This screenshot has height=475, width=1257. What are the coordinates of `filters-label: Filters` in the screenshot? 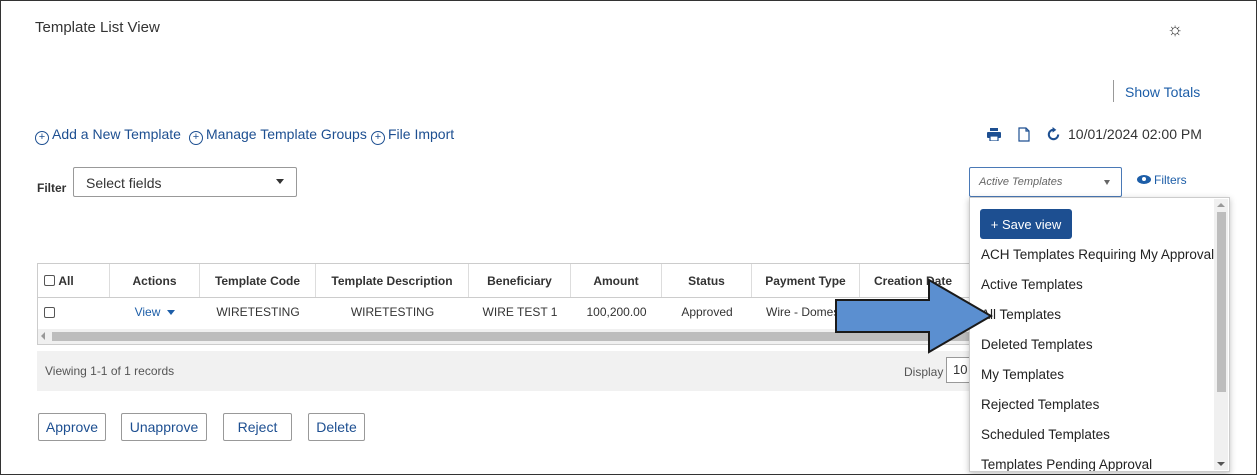 It's located at (1170, 180).